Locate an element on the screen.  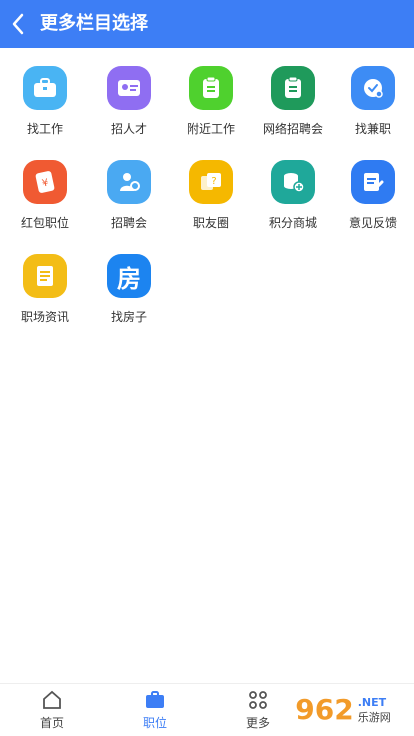
news-icon is located at coordinates (45, 276).